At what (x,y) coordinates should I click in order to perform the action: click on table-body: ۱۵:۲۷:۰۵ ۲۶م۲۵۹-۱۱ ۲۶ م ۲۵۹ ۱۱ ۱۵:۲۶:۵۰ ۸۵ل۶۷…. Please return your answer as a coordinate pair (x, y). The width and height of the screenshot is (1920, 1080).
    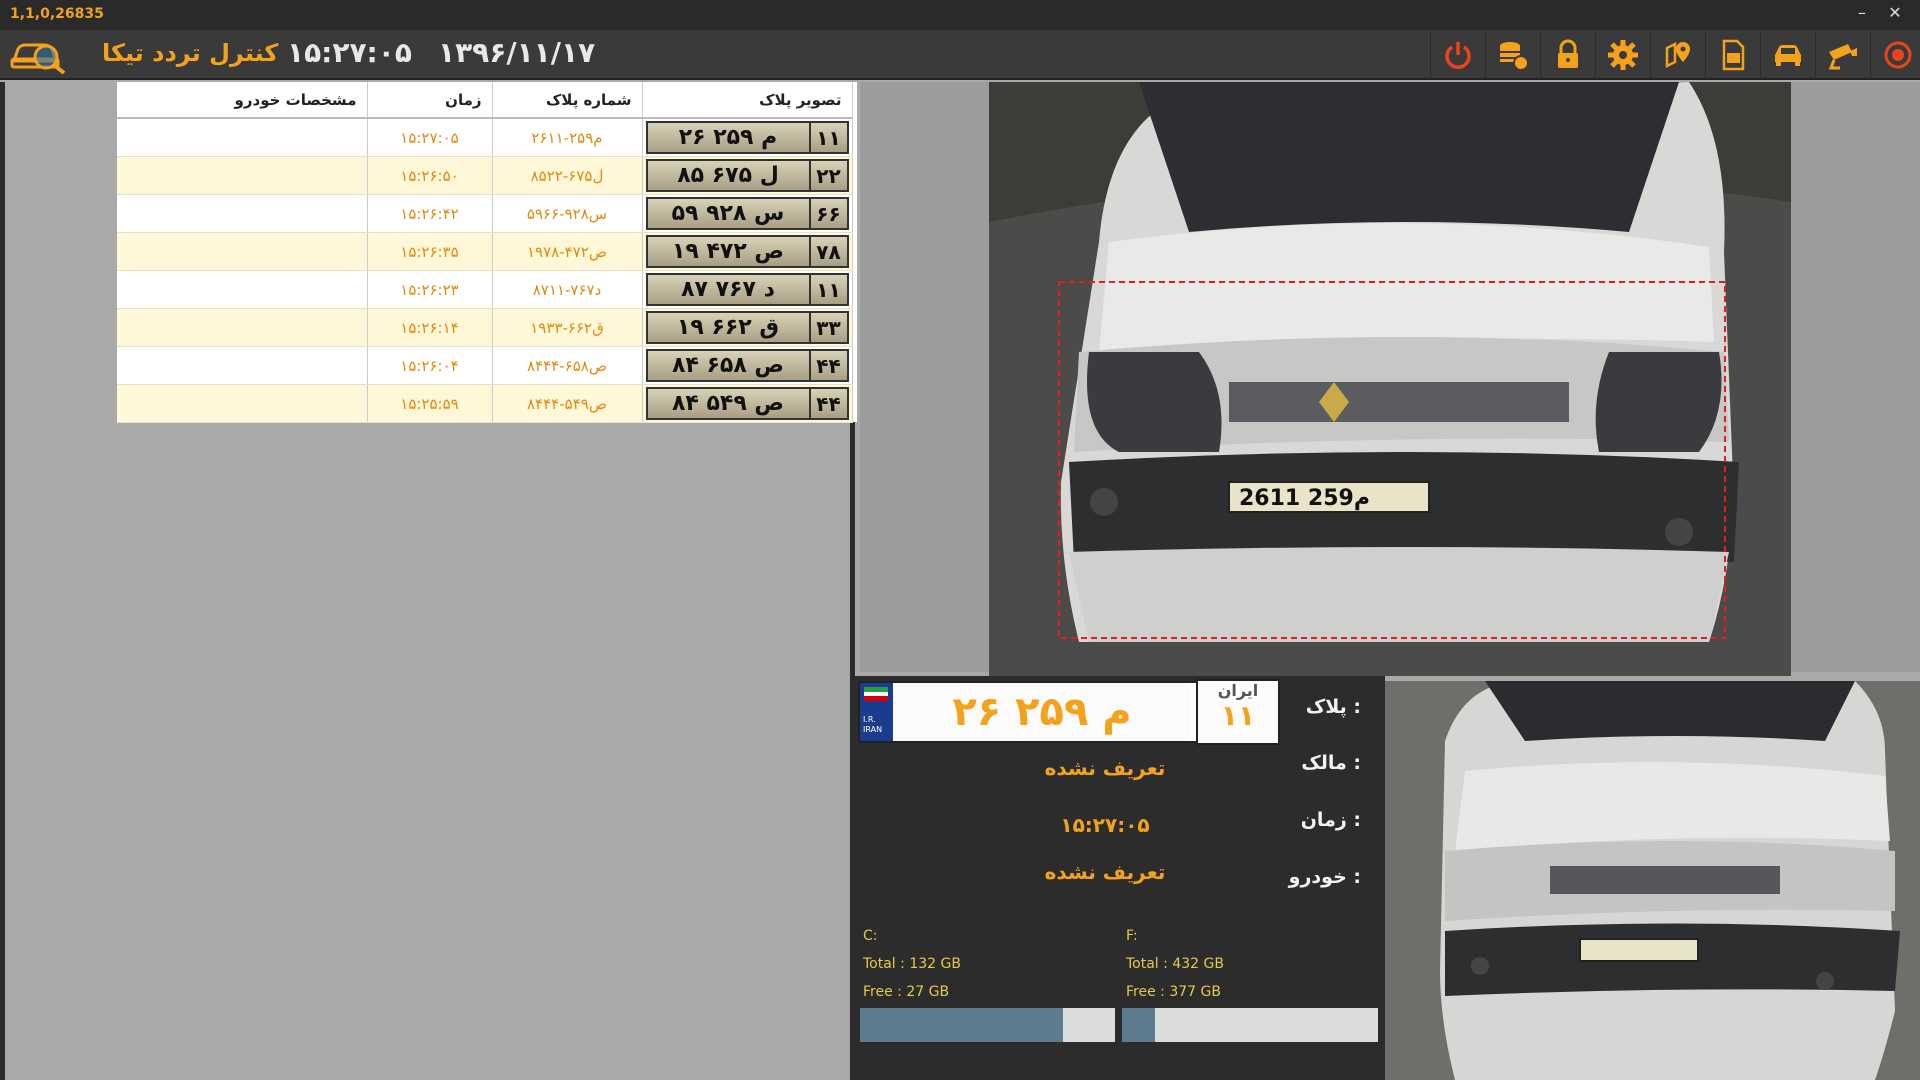
    Looking at the image, I should click on (485, 270).